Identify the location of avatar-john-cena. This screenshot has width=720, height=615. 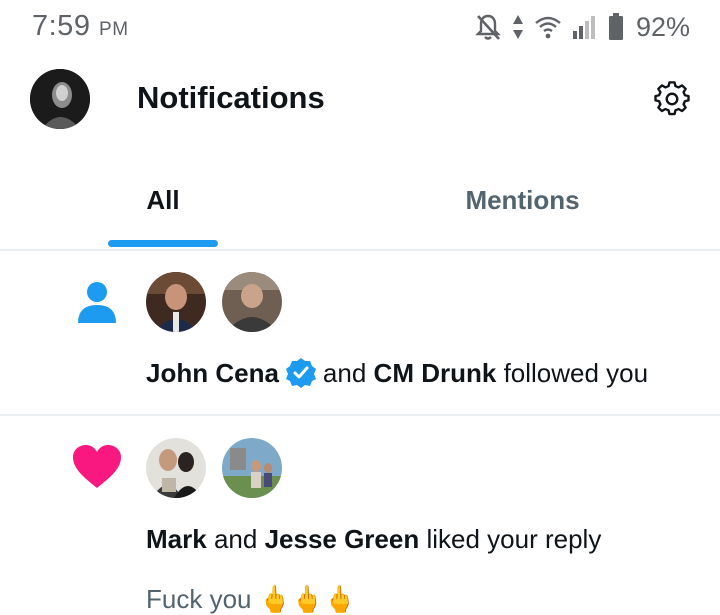
(176, 302).